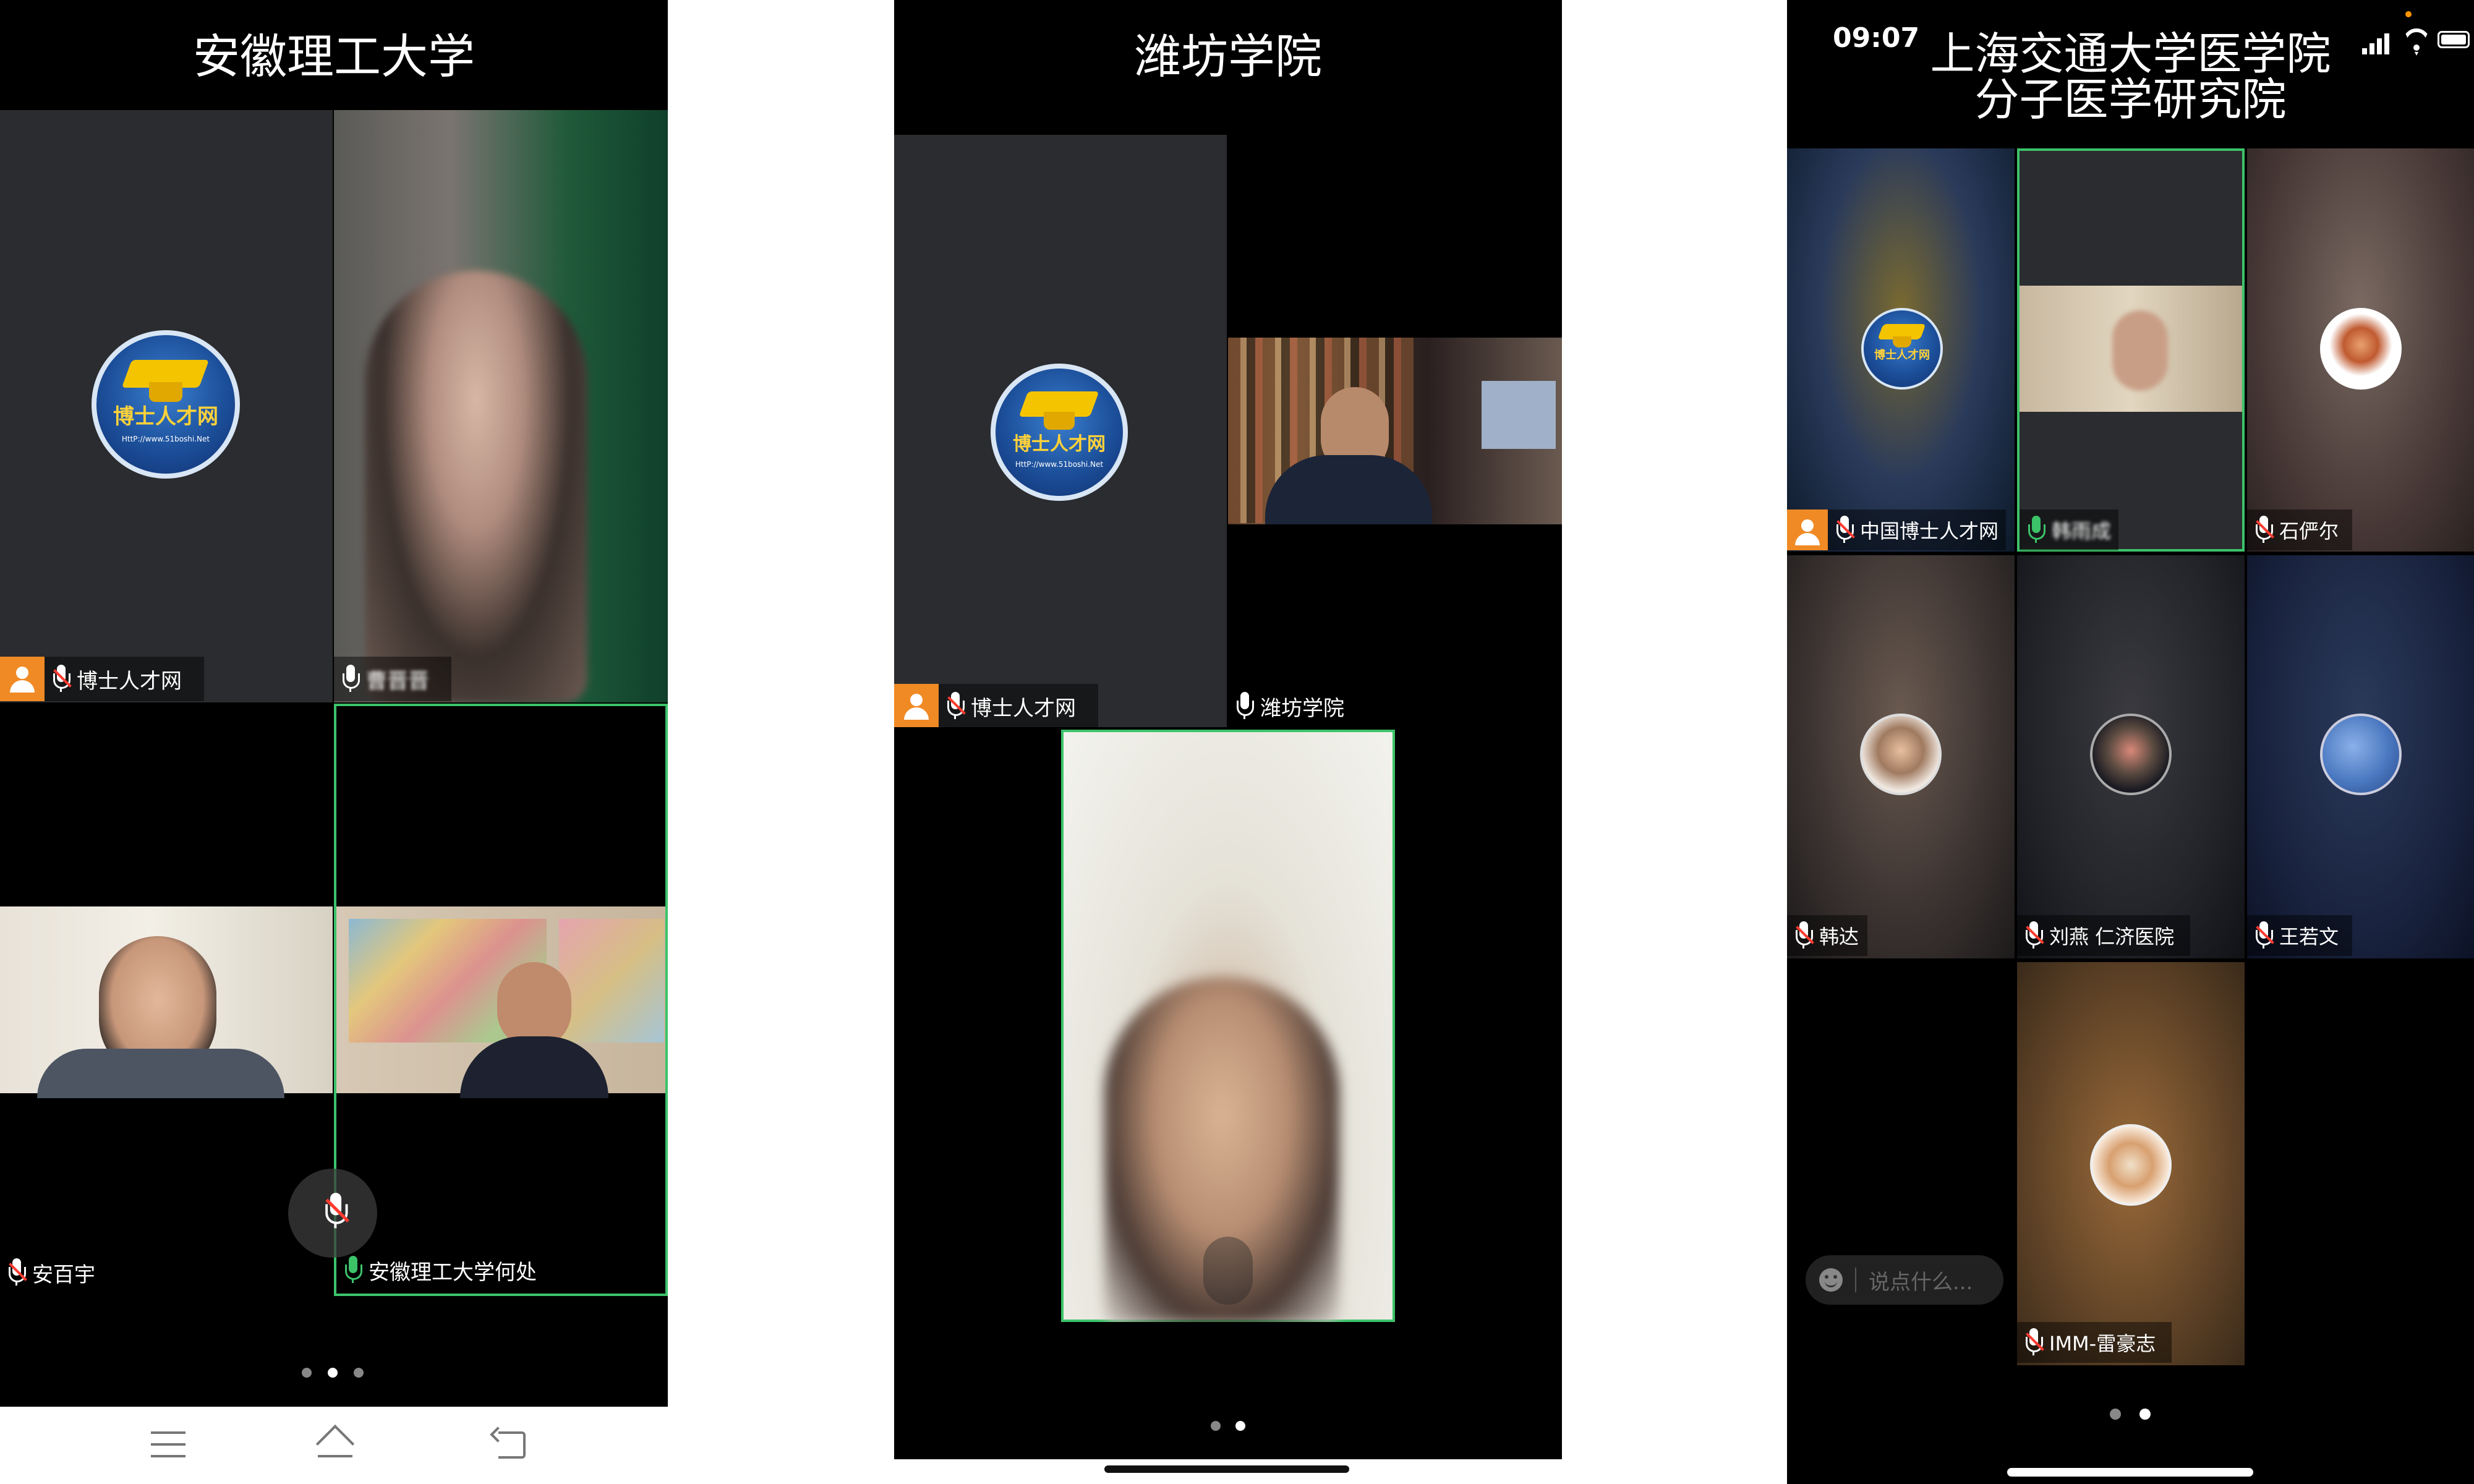 This screenshot has width=2474, height=1484. I want to click on android-nav-bar, so click(334, 1445).